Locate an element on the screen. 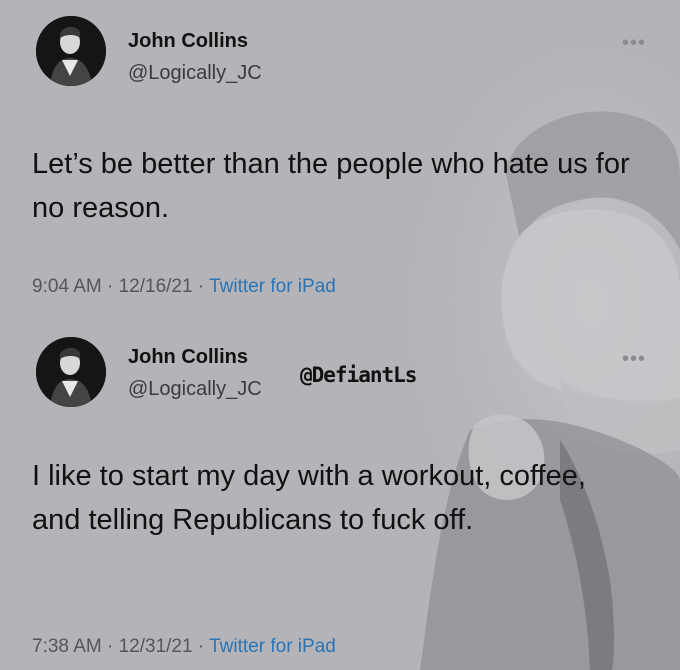  tweet-date: 12/31/21 is located at coordinates (155, 646).